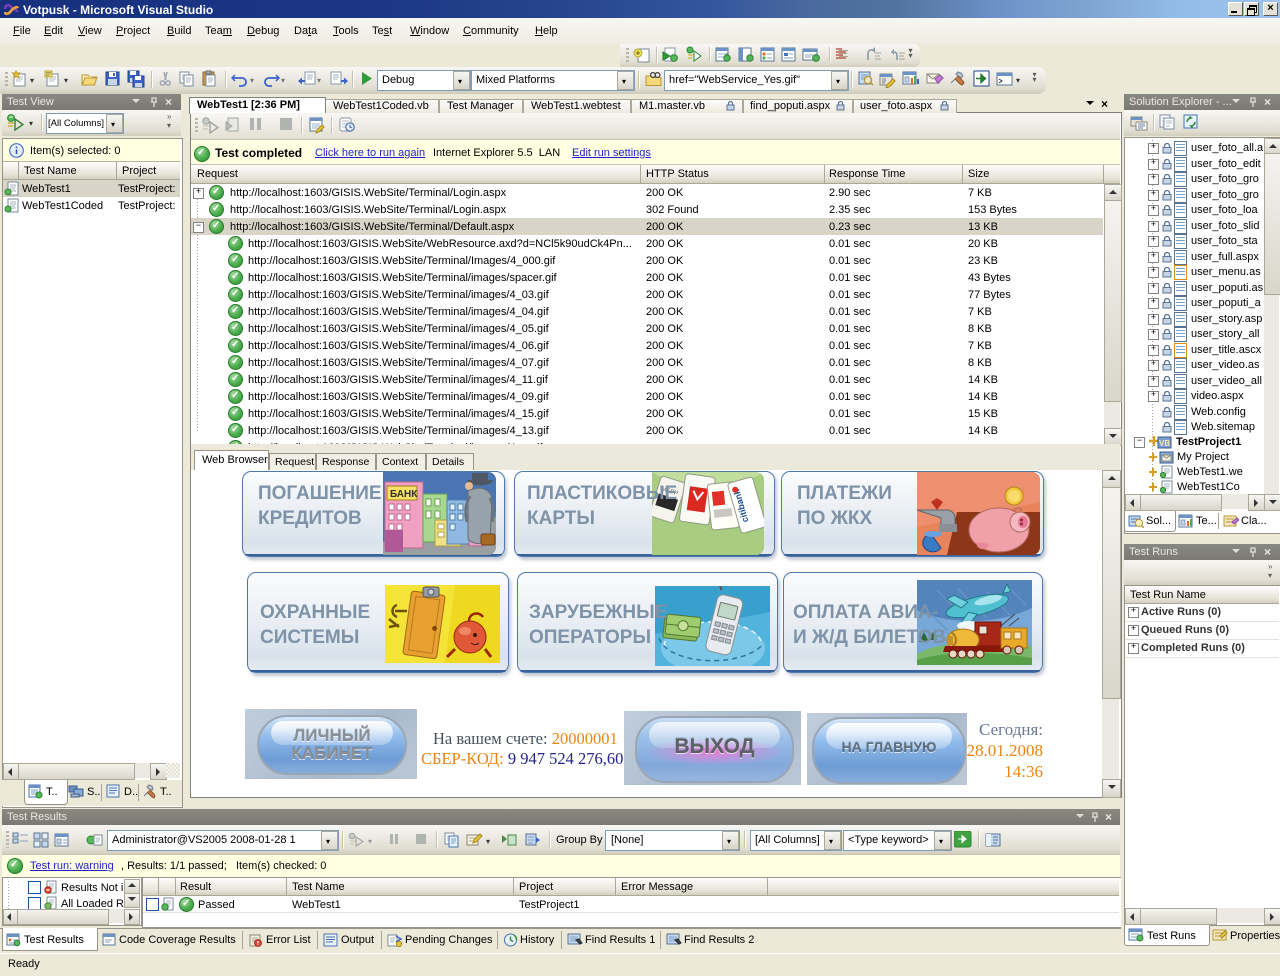 The height and width of the screenshot is (976, 1280). I want to click on svg-text: БАНК, so click(404, 494).